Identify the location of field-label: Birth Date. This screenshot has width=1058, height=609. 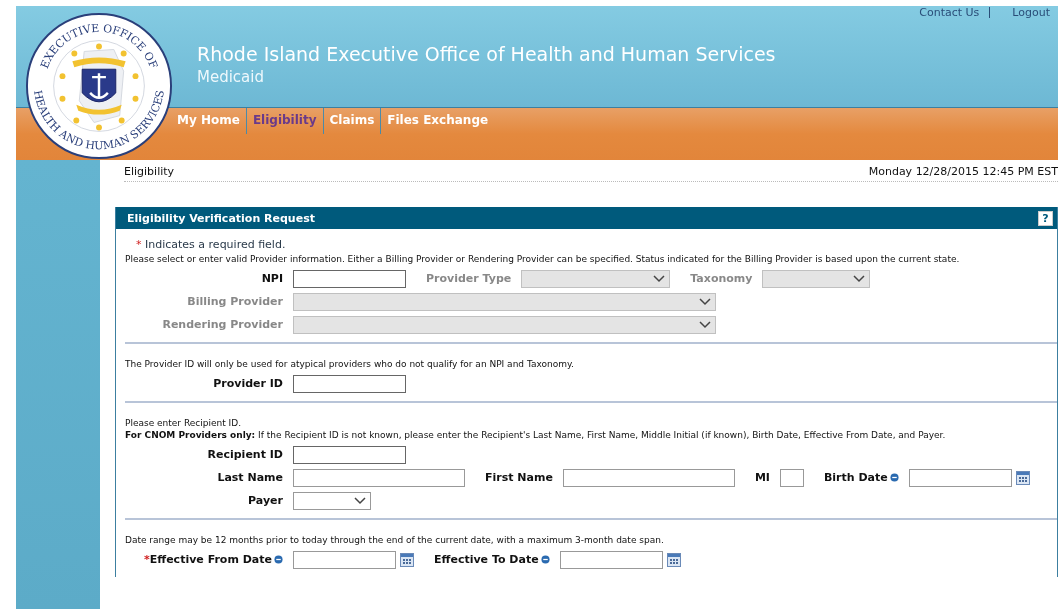
(855, 477).